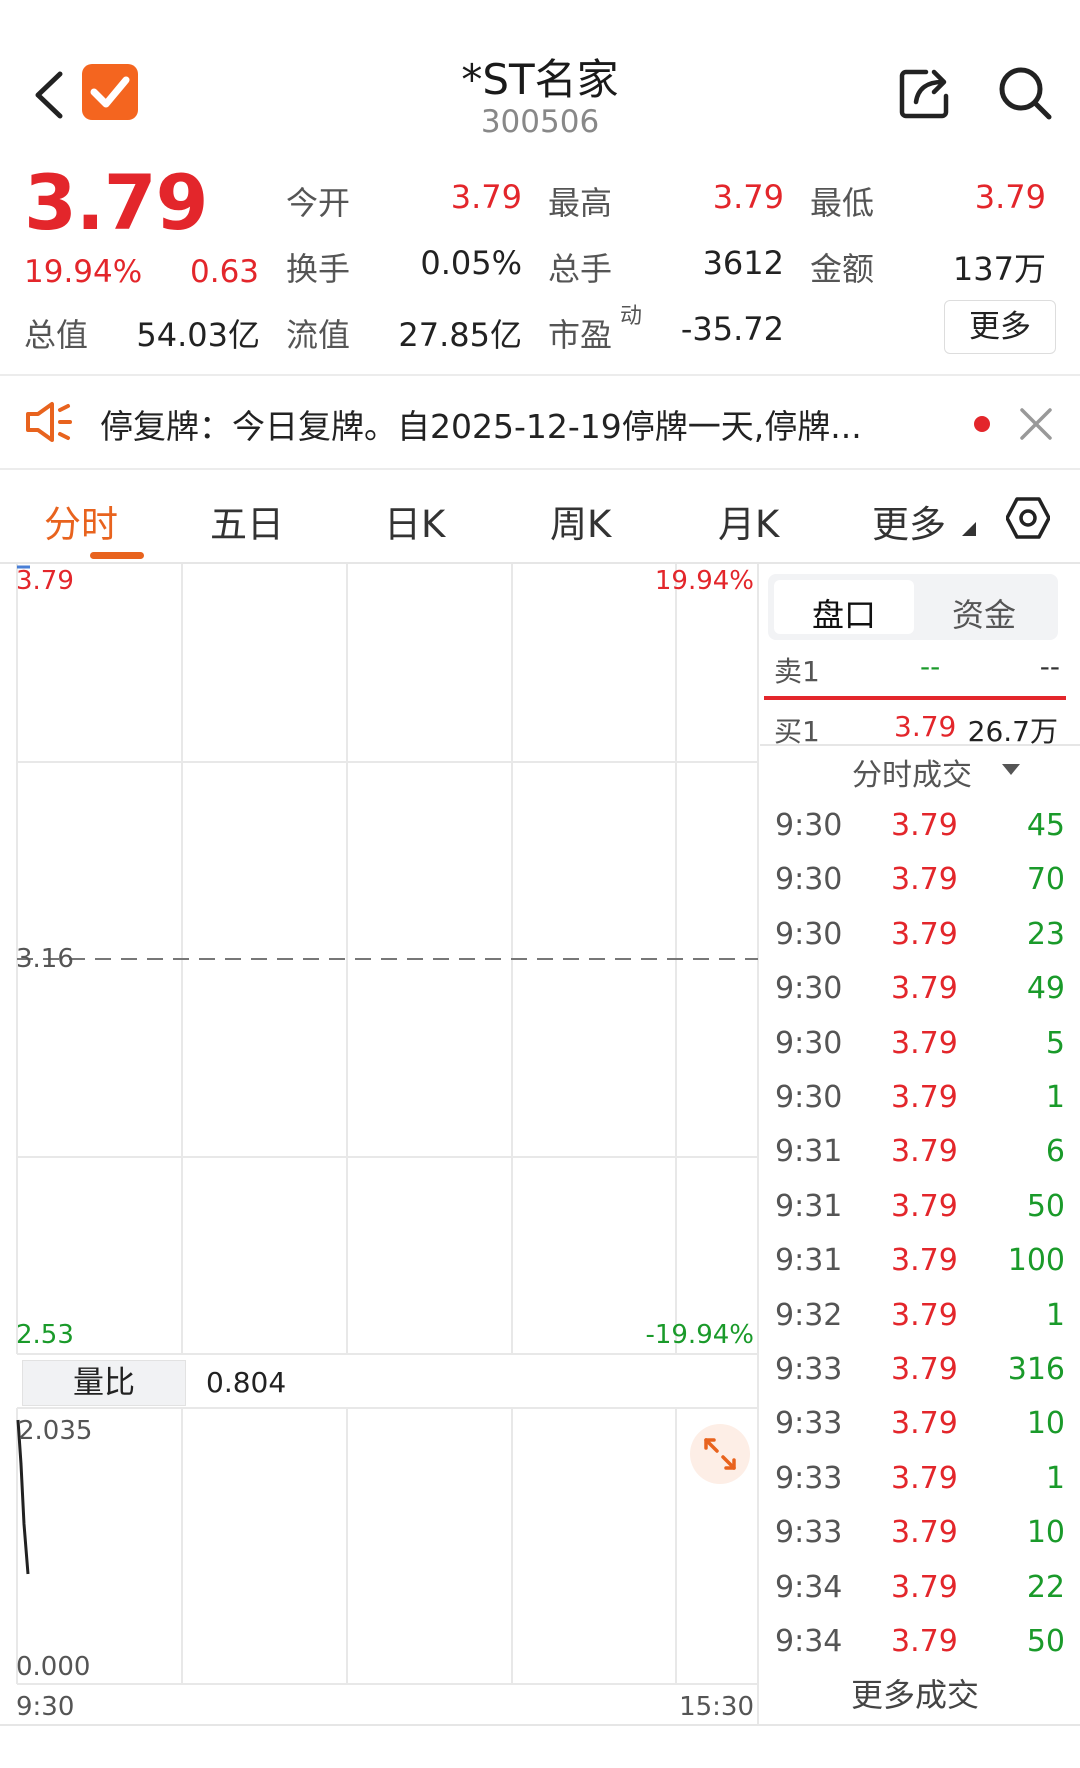 This screenshot has height=1768, width=1080. I want to click on float-cap-label: 流值, so click(318, 335).